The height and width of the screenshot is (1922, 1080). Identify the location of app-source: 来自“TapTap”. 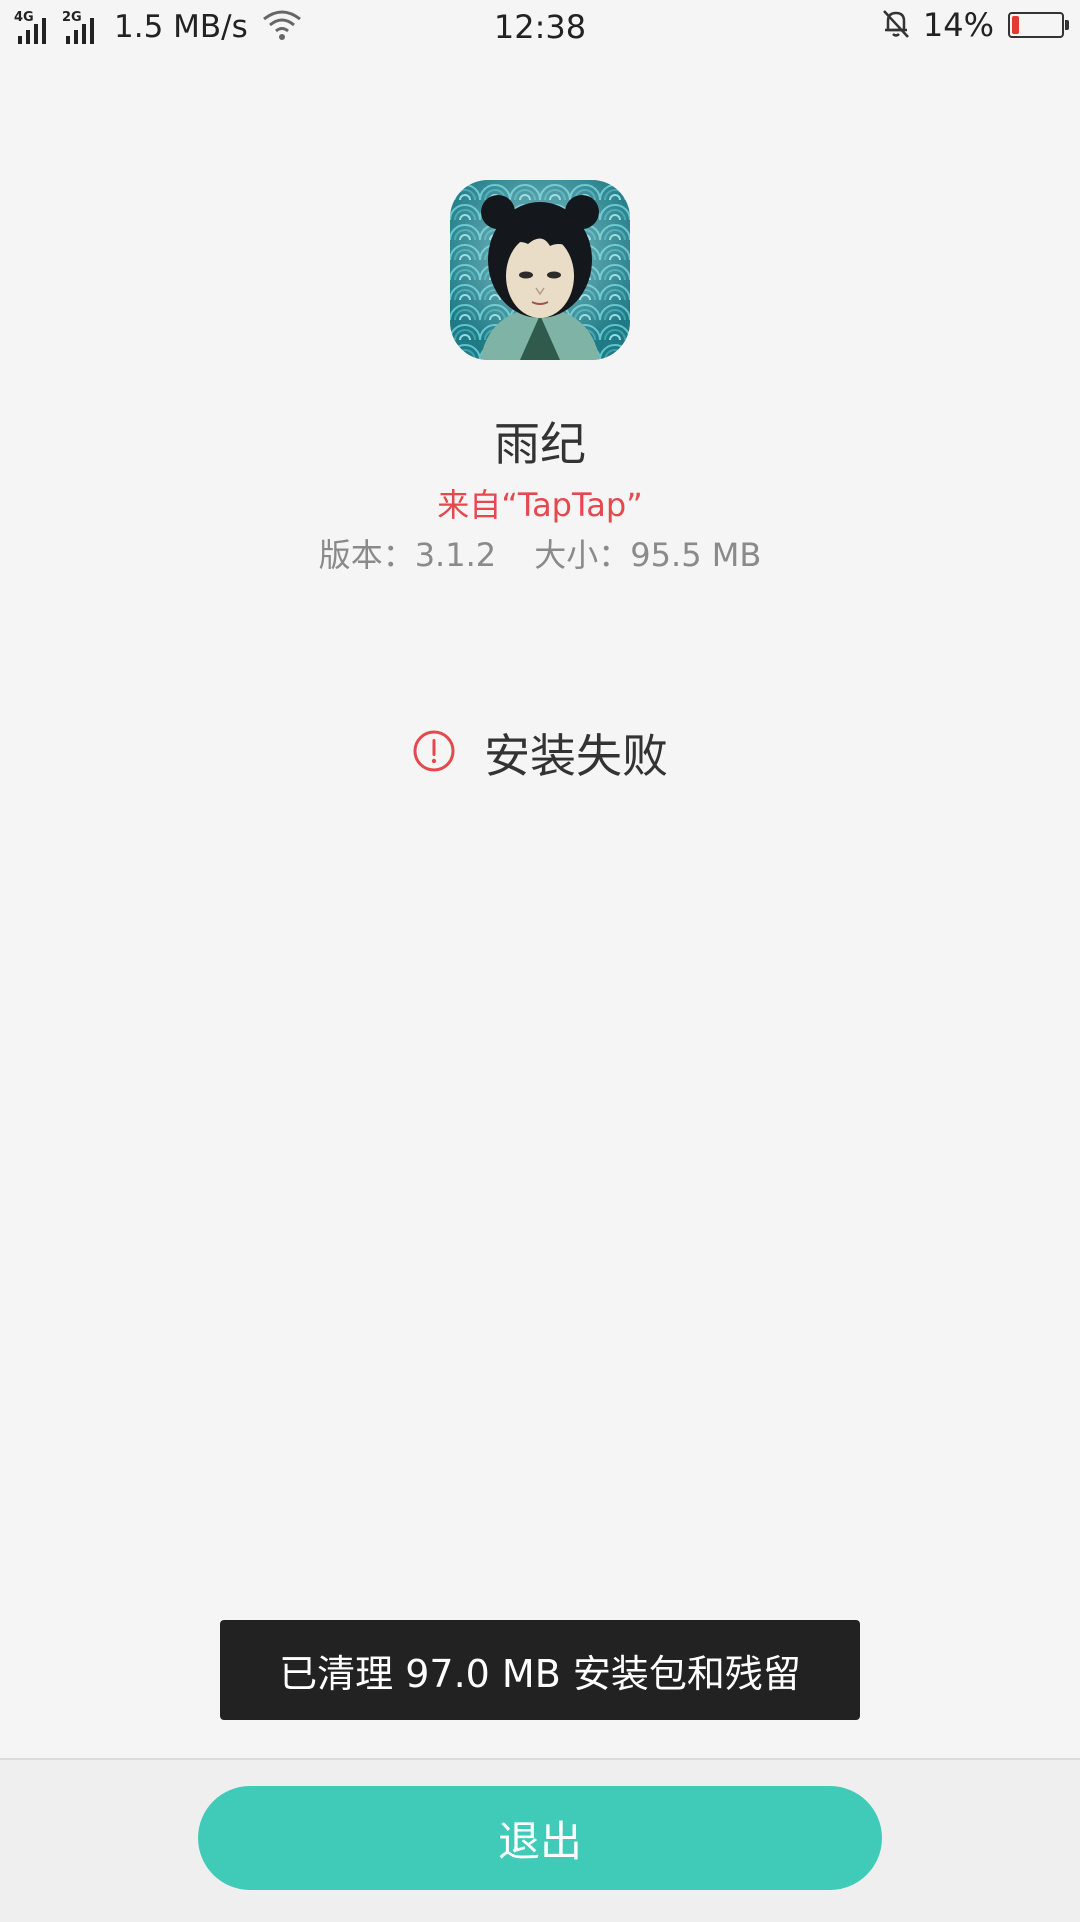
(540, 505).